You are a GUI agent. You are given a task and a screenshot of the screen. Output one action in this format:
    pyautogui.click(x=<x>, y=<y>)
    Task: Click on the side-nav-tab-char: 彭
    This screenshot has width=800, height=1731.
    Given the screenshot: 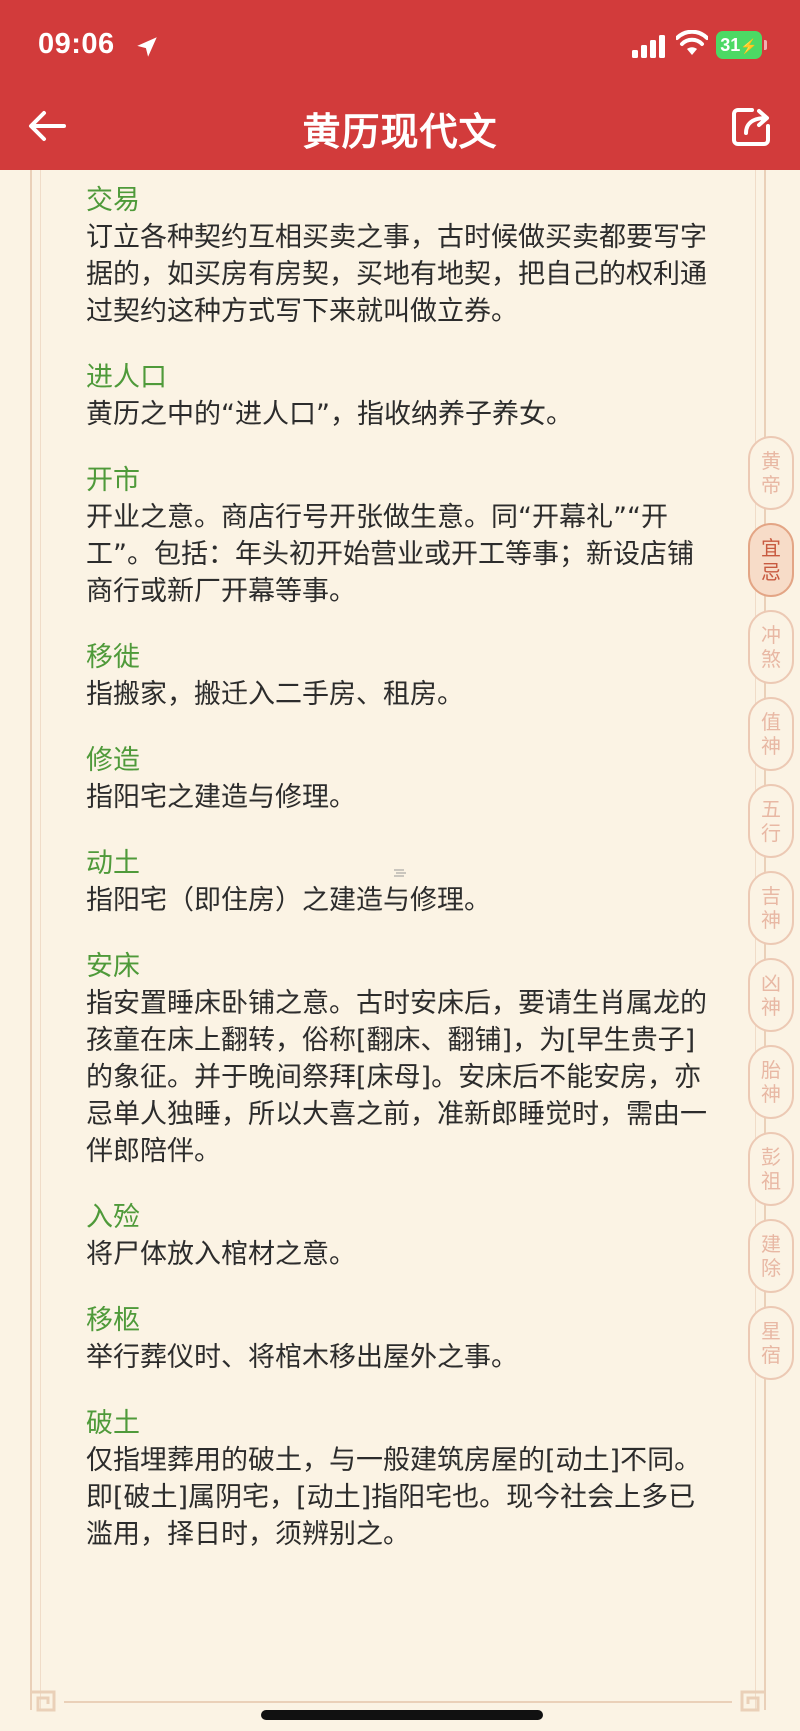 What is the action you would take?
    pyautogui.click(x=771, y=1157)
    